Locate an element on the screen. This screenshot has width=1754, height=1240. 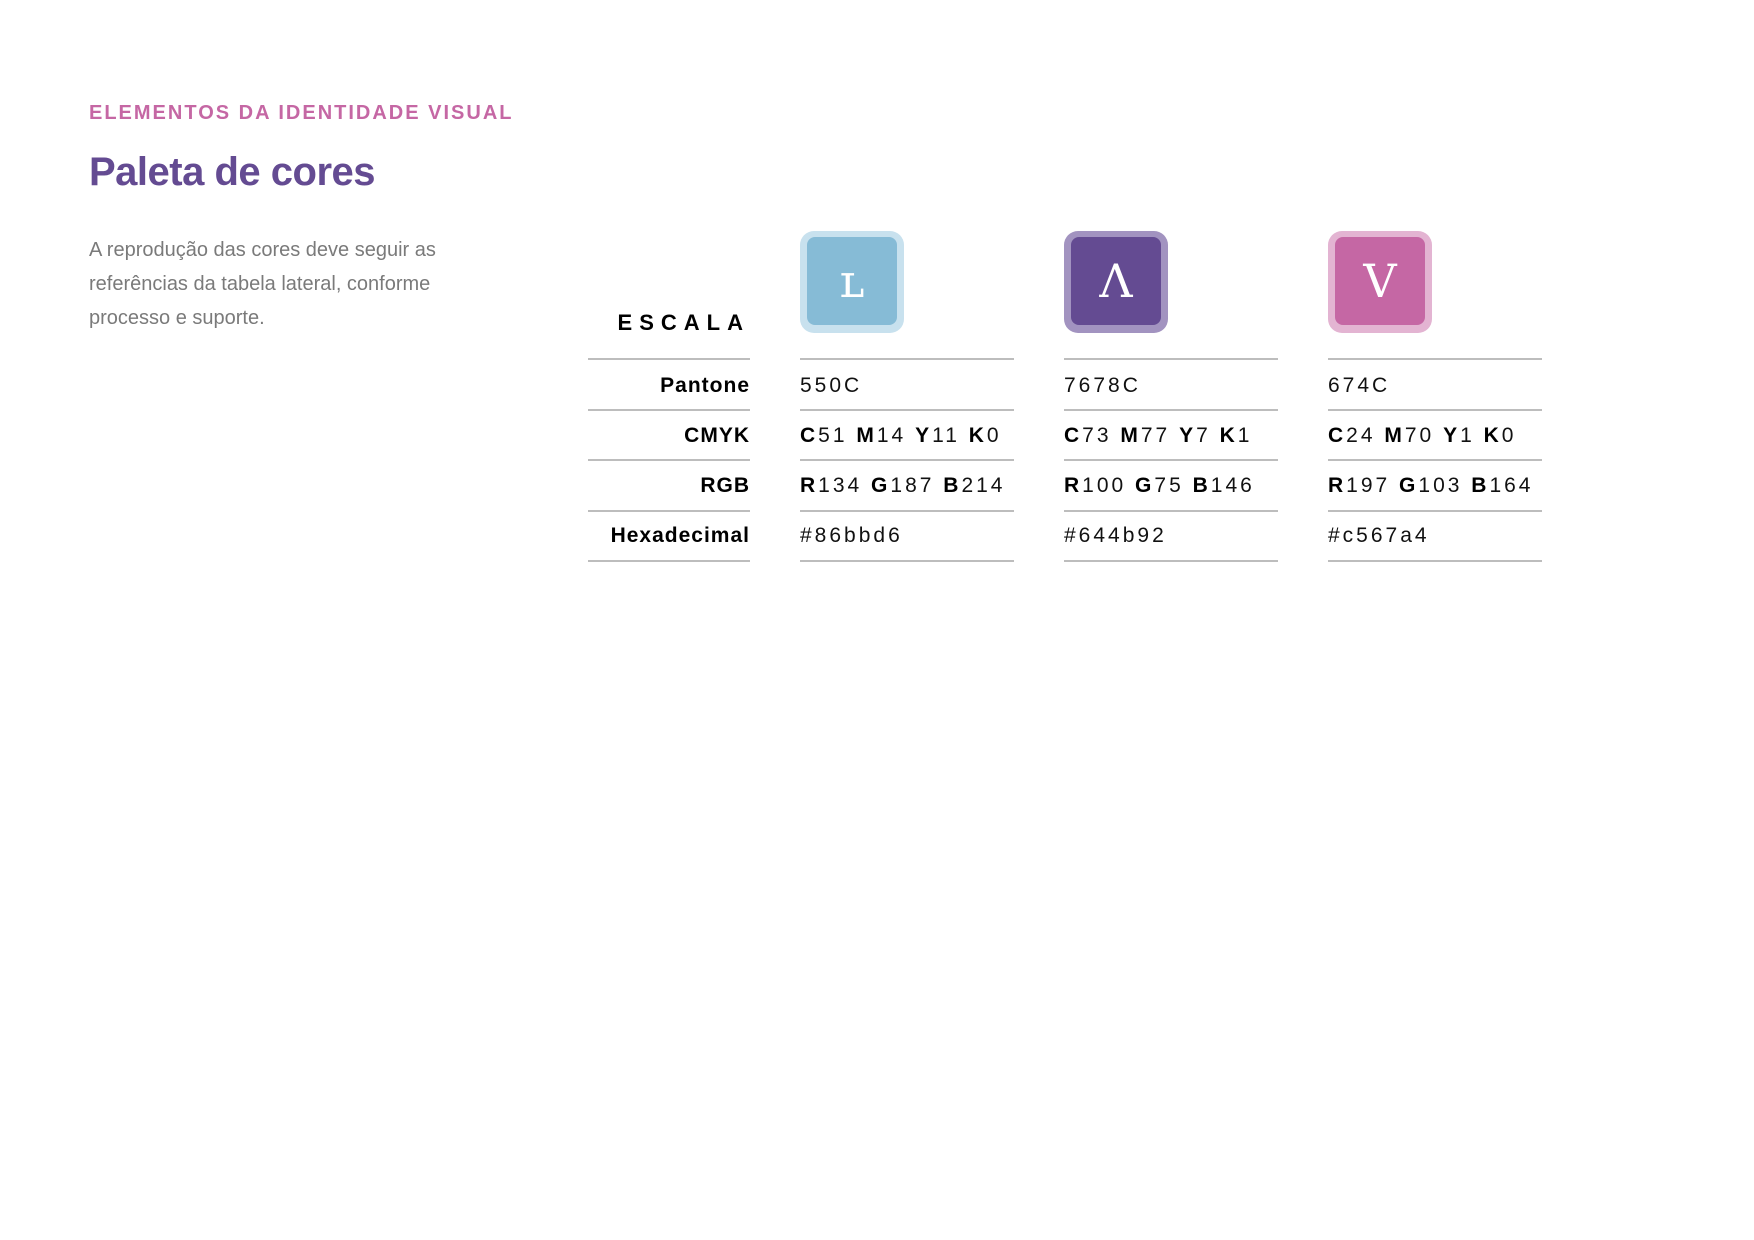
cmyk-m-value: 70 is located at coordinates (1424, 435).